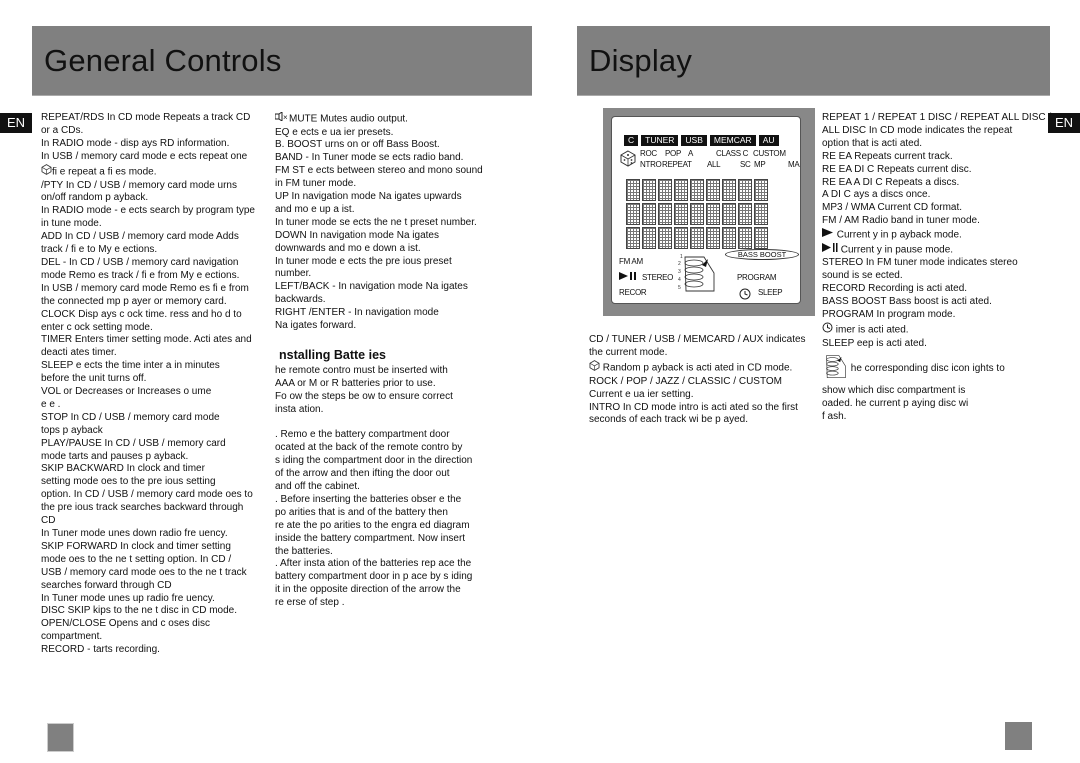  I want to click on clock-icon, so click(745, 296).